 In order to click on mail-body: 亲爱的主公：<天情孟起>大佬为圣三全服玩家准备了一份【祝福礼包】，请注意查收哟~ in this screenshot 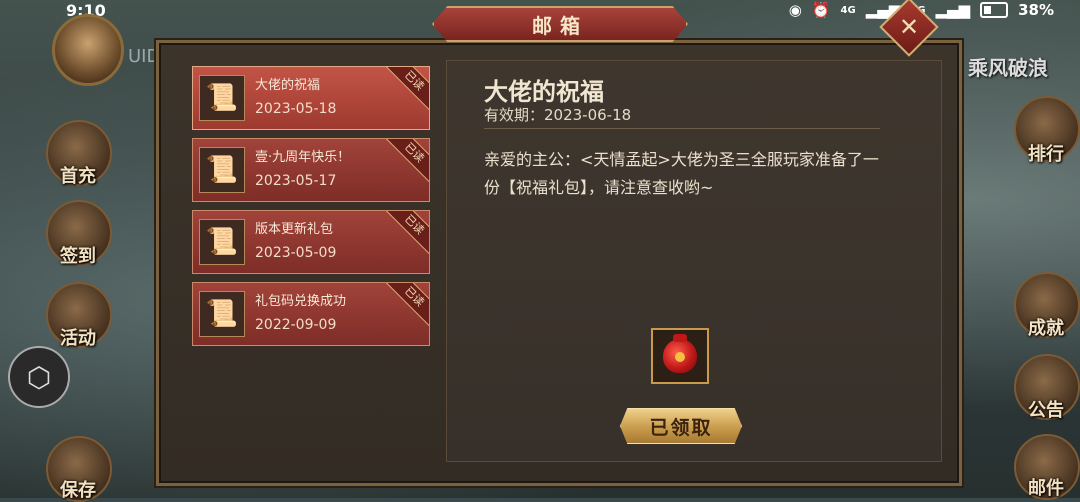, I will do `click(681, 173)`.